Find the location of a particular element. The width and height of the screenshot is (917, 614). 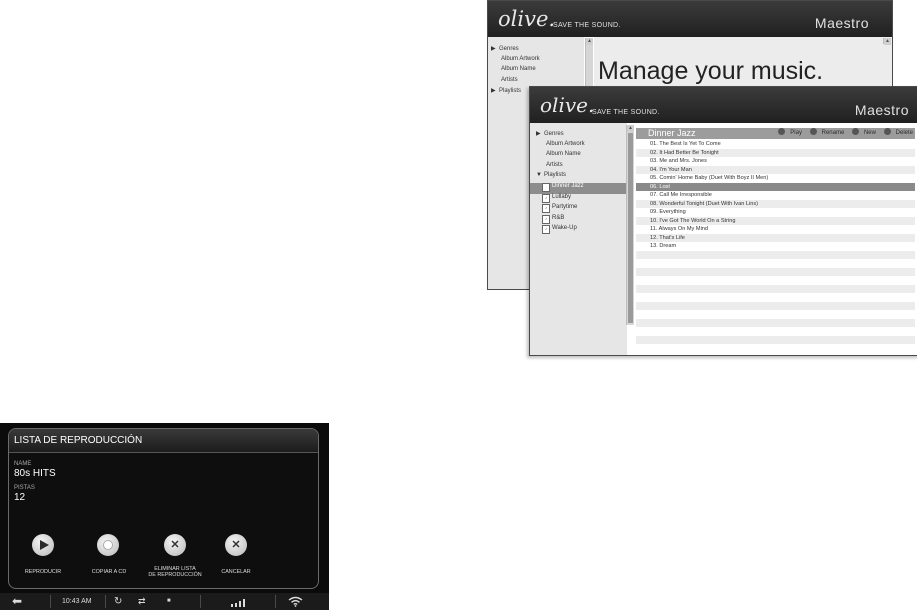

delete-button: Delete is located at coordinates (897, 132).